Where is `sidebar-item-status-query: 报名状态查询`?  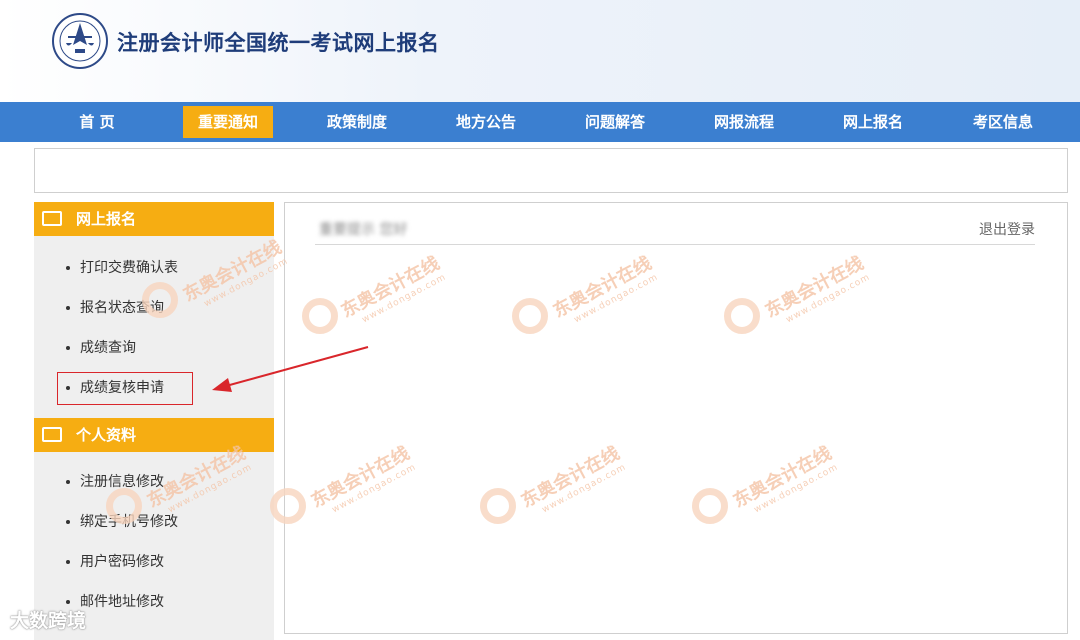 sidebar-item-status-query: 报名状态查询 is located at coordinates (115, 308).